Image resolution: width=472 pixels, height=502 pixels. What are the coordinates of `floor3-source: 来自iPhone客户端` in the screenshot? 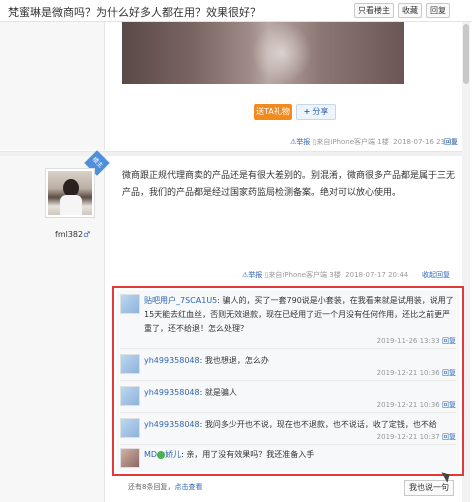 It's located at (298, 275).